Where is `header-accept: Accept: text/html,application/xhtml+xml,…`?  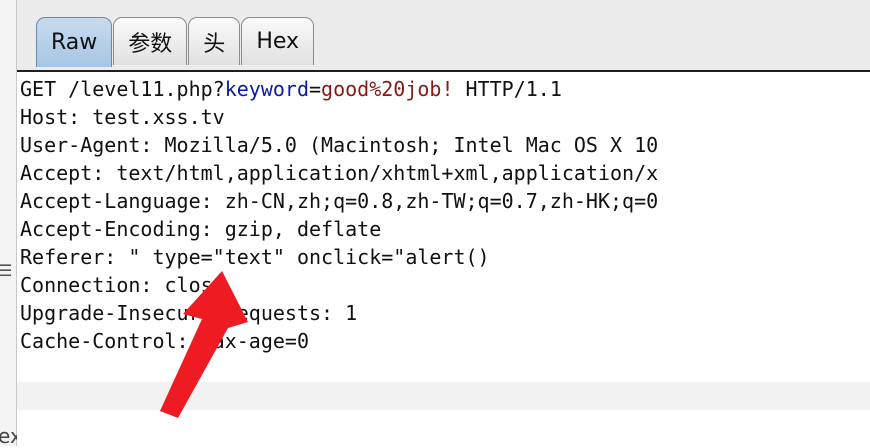 header-accept: Accept: text/html,application/xhtml+xml,… is located at coordinates (339, 173).